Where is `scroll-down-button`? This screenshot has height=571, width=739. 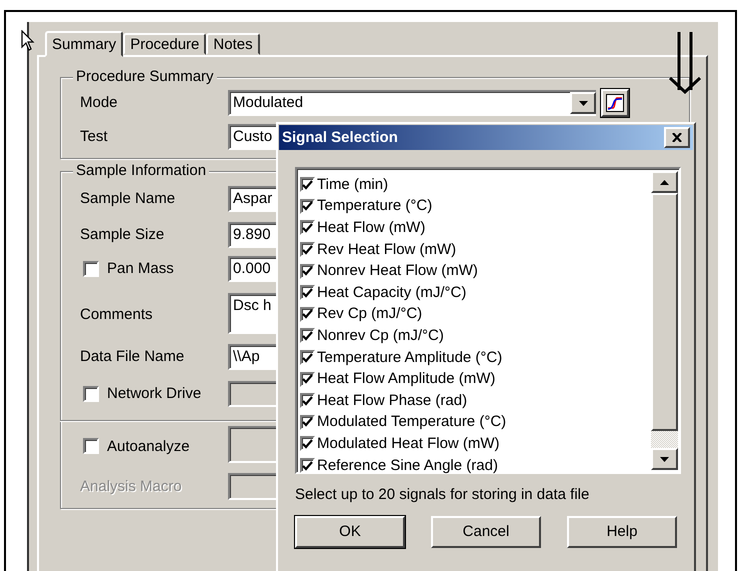 scroll-down-button is located at coordinates (664, 459).